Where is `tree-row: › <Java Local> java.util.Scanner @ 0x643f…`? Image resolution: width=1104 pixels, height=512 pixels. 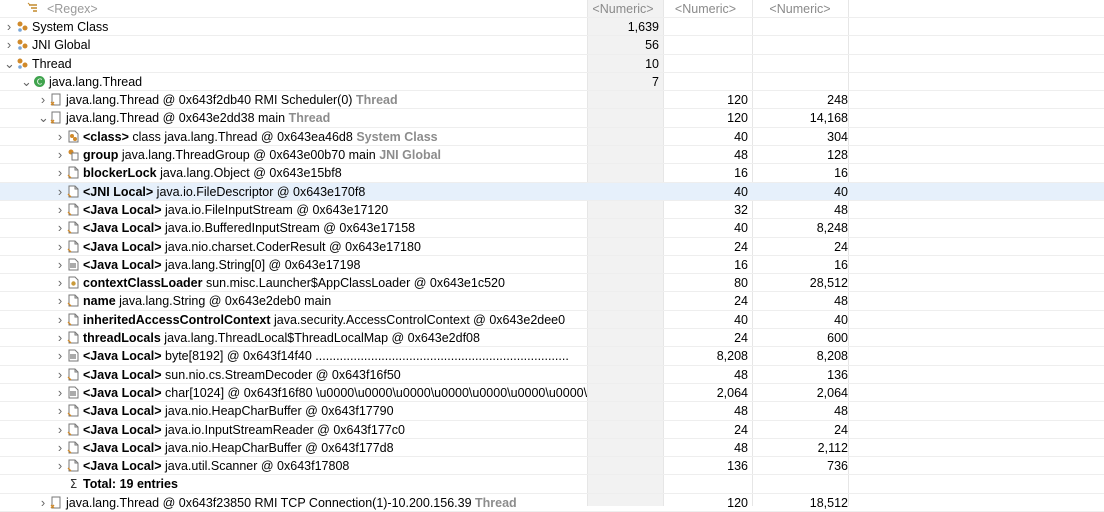
tree-row: › <Java Local> java.util.Scanner @ 0x643f… is located at coordinates (552, 466).